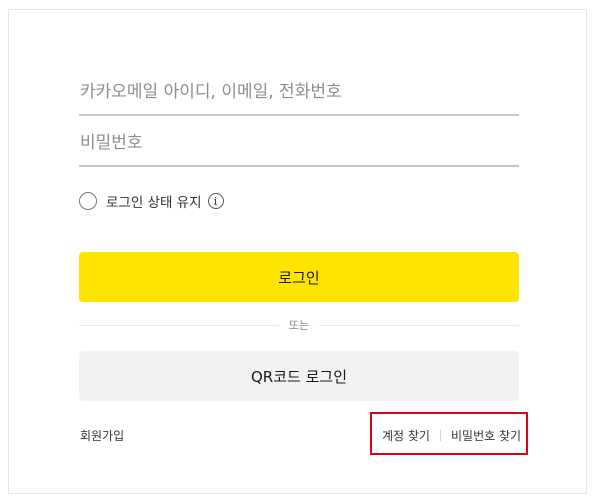 The width and height of the screenshot is (605, 503). I want to click on keep-login-label: 로그인 상태 유지, so click(154, 203).